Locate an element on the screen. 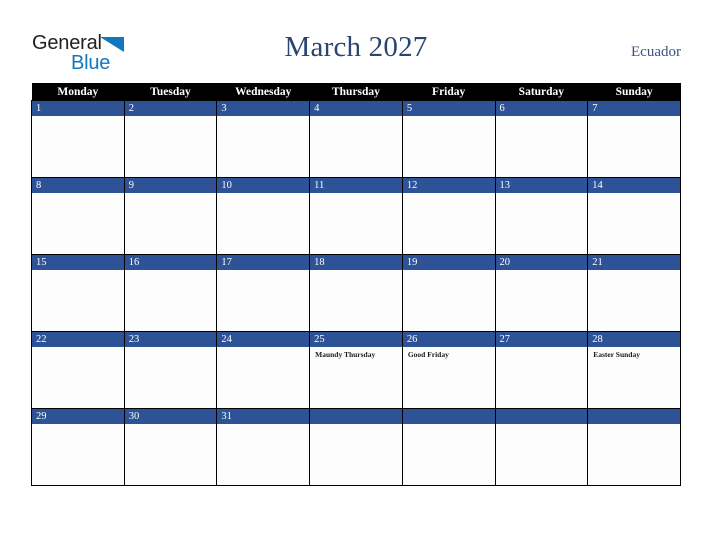 The width and height of the screenshot is (712, 550). weekday-header-saturday: Saturday is located at coordinates (541, 92).